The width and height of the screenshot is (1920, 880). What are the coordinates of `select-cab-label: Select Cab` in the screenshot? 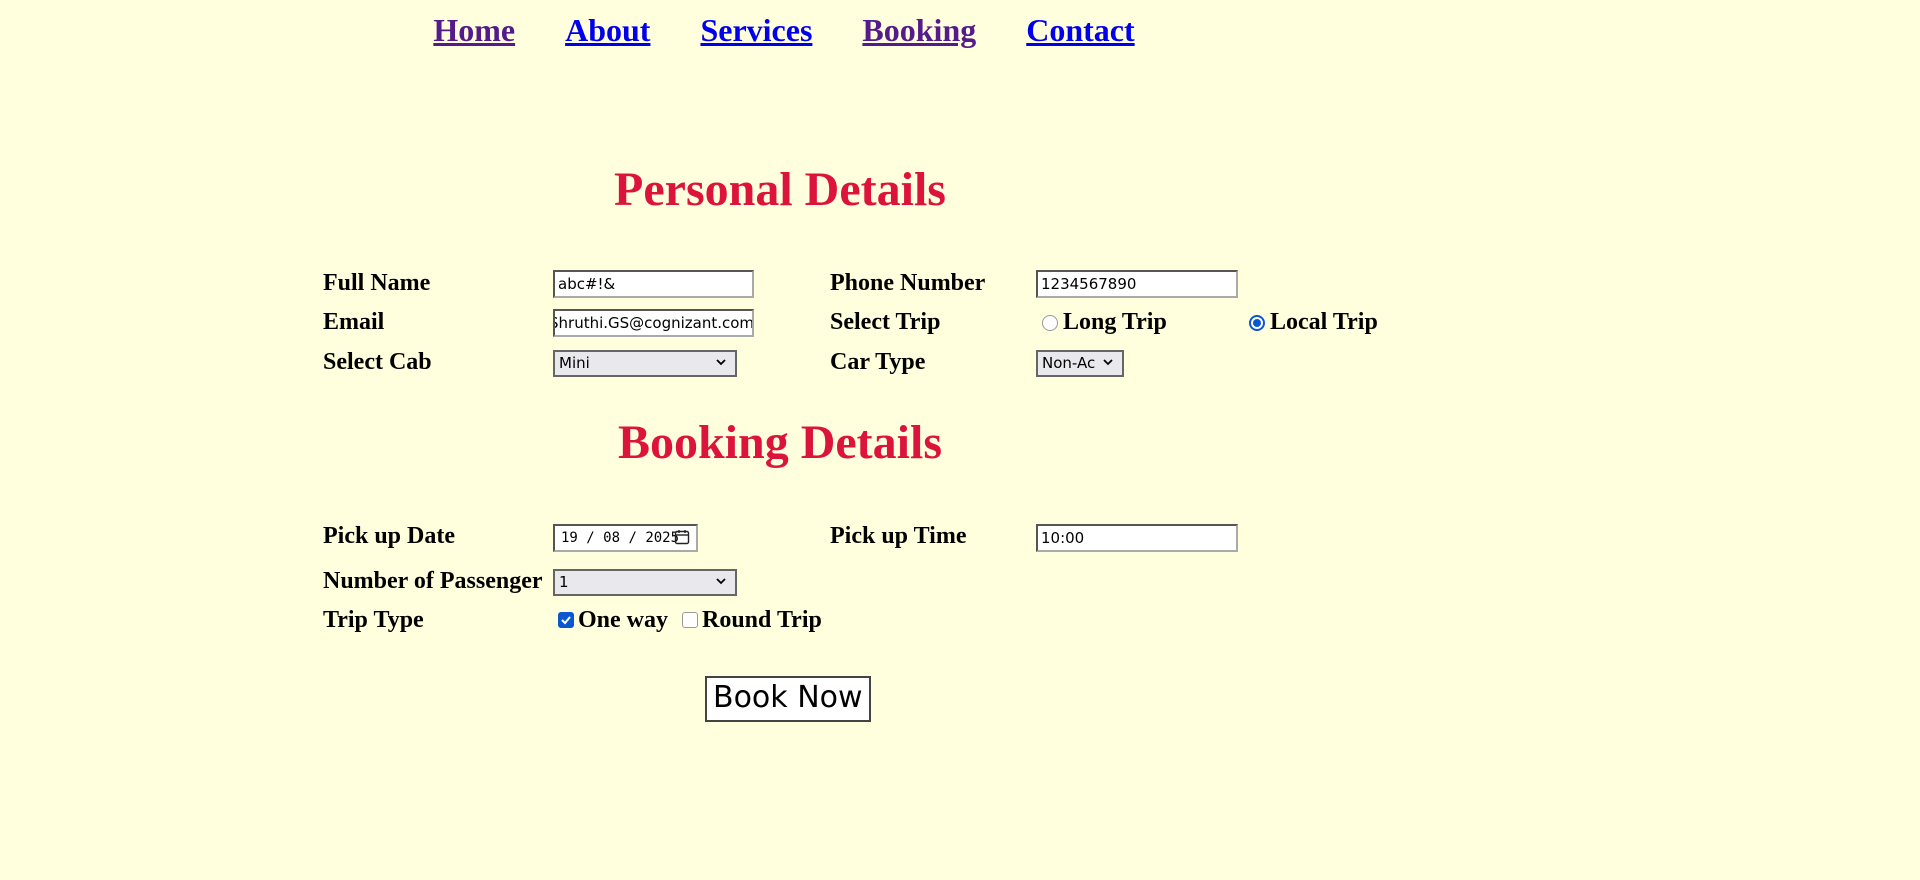 It's located at (377, 362).